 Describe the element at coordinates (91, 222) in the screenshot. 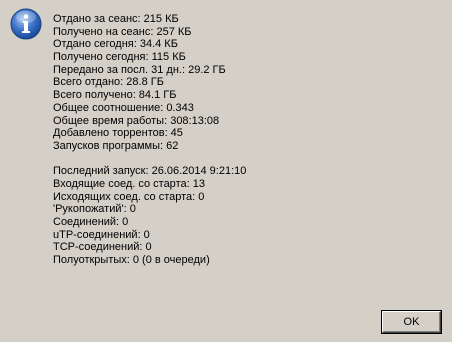

I see `stat-line-connections: Соединений: 0` at that location.